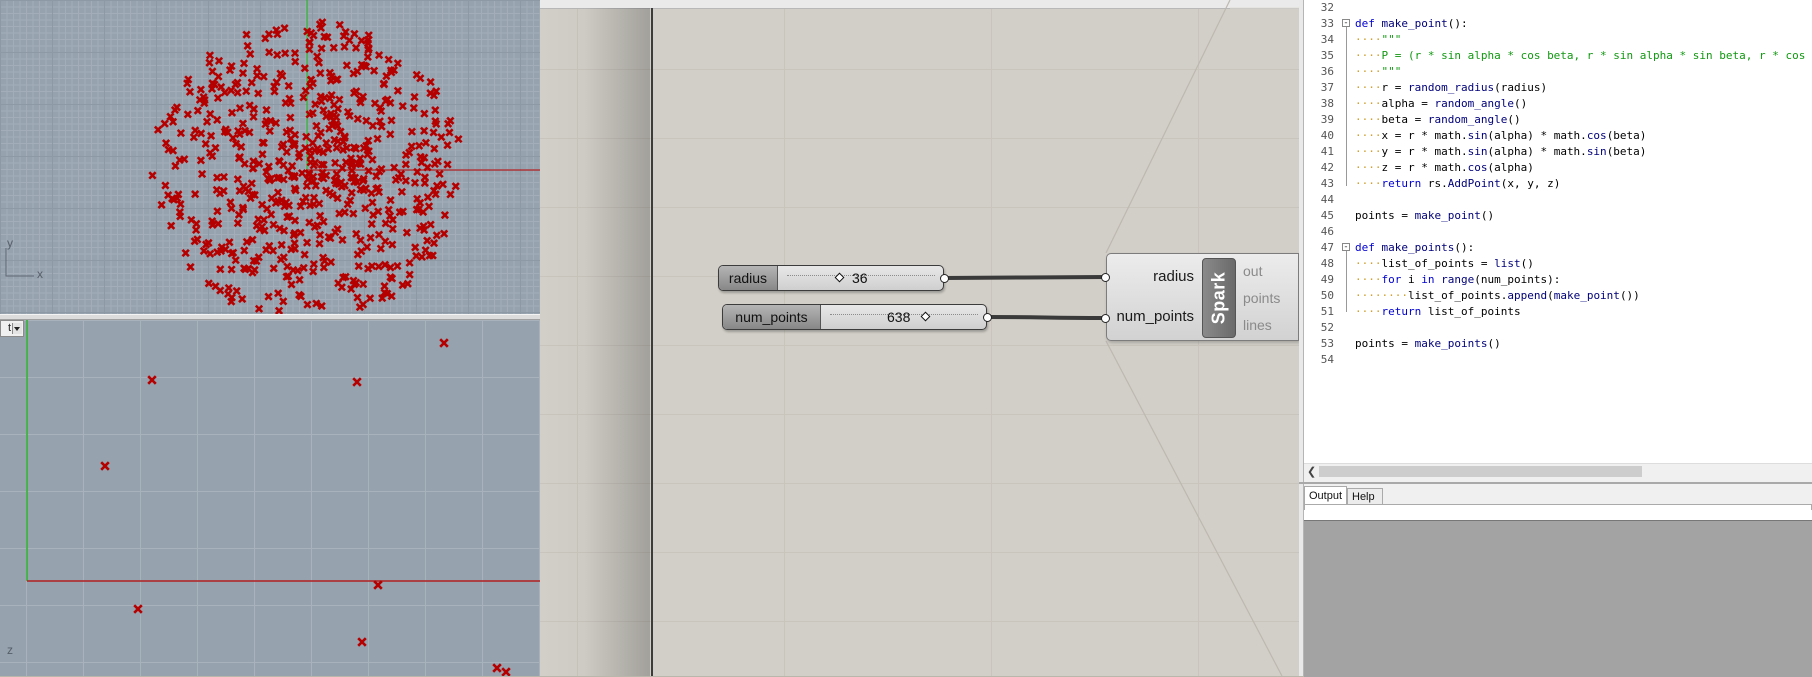 Image resolution: width=1812 pixels, height=677 pixels. What do you see at coordinates (1558, 168) in the screenshot?
I see `code-line: 42····z = r * math.cos(alpha)` at bounding box center [1558, 168].